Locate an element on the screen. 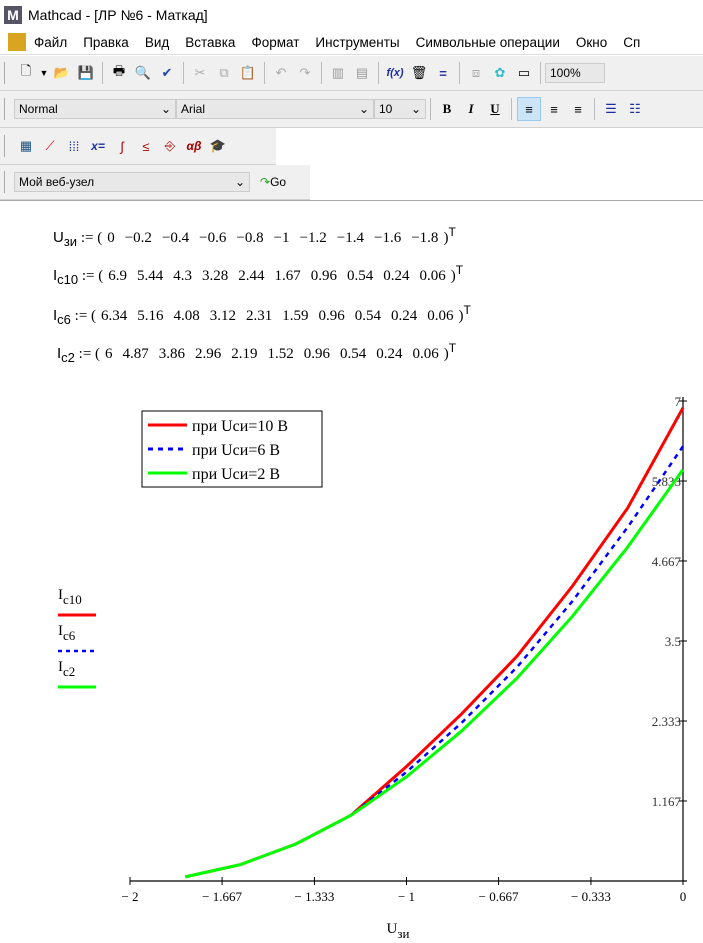 The image size is (703, 943). resources-icon: ✿ is located at coordinates (500, 73).